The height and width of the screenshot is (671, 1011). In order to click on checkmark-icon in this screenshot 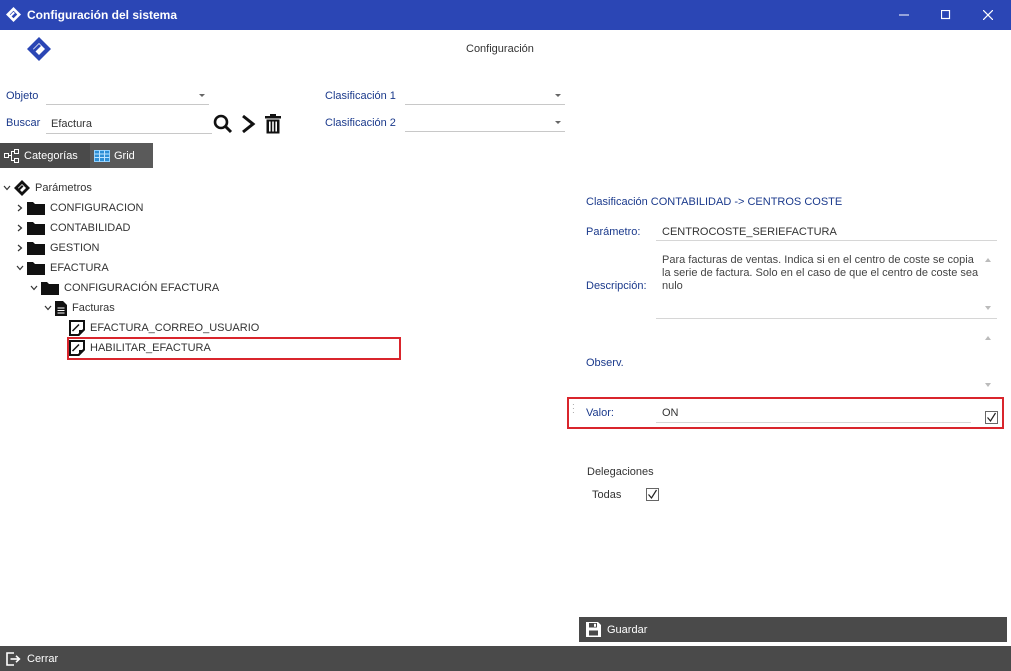, I will do `click(653, 494)`.